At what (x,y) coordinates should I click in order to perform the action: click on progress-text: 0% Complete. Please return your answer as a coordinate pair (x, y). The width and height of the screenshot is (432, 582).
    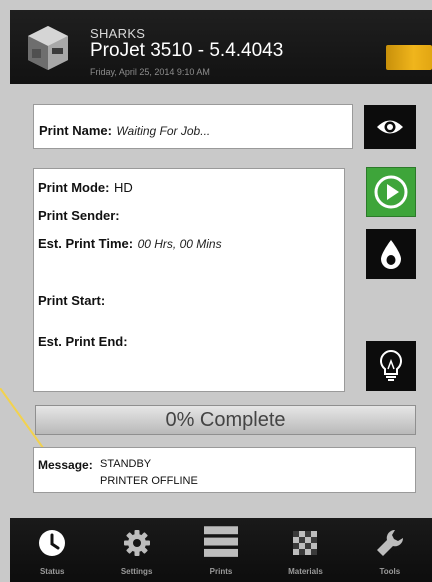
    Looking at the image, I should click on (225, 419).